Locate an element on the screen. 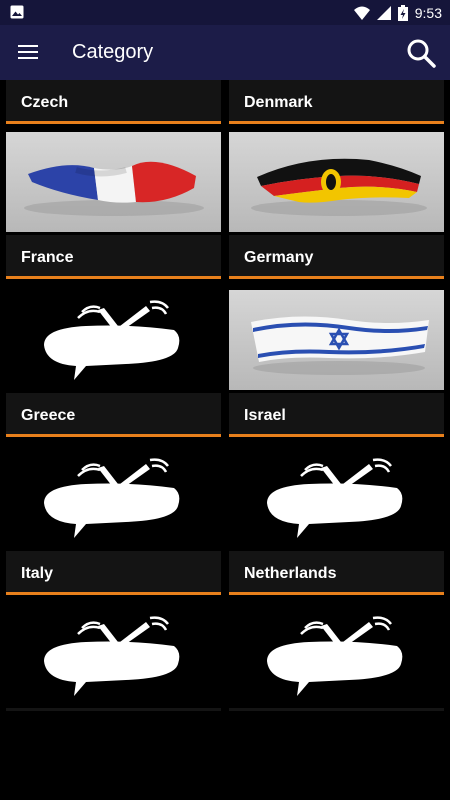 The height and width of the screenshot is (800, 450). category-card-netherlands: Netherlands is located at coordinates (336, 523).